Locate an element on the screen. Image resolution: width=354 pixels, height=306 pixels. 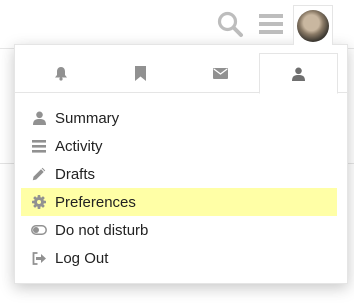
menu-item-label: Preferences is located at coordinates (95, 202).